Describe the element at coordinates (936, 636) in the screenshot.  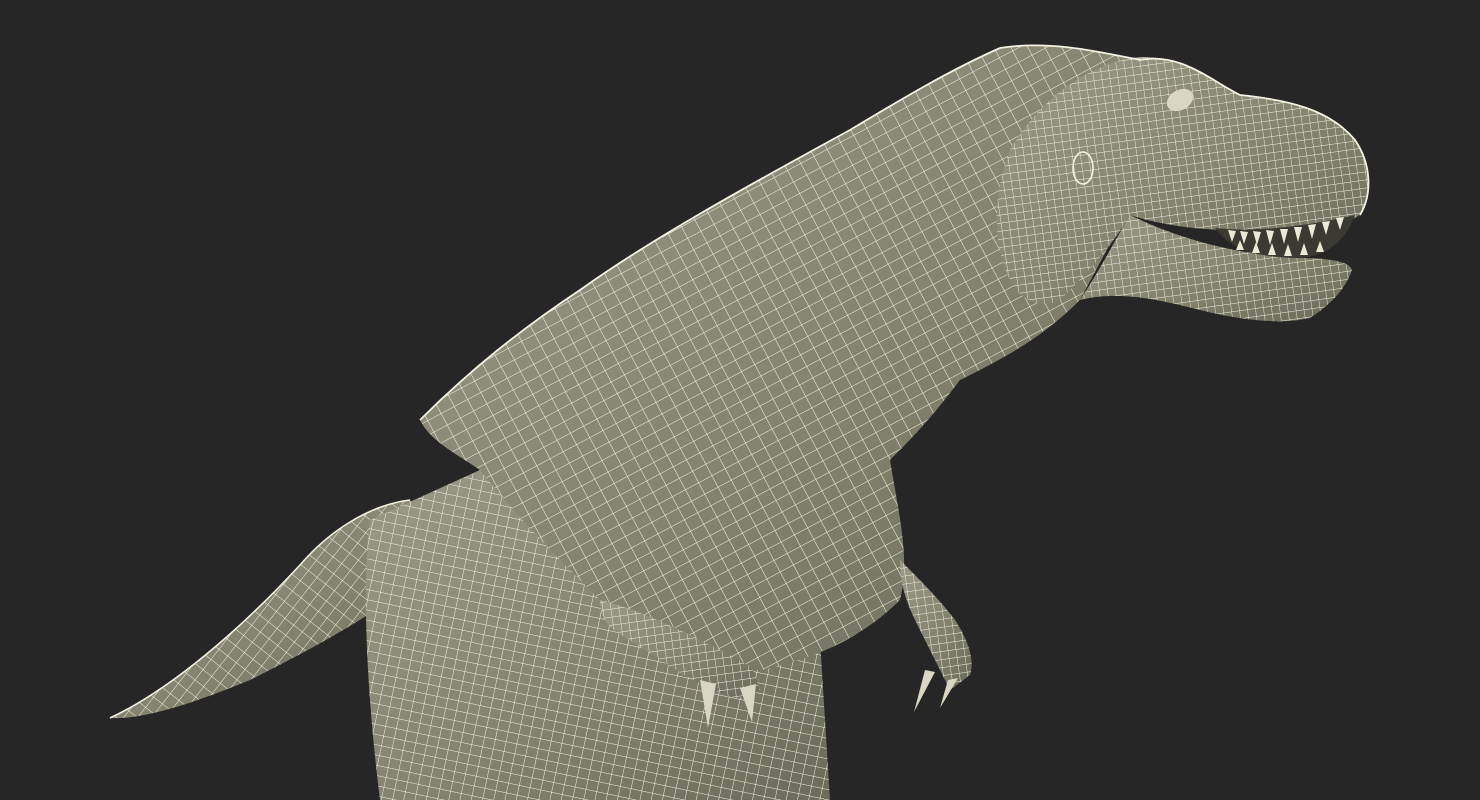
I see `arm-right` at that location.